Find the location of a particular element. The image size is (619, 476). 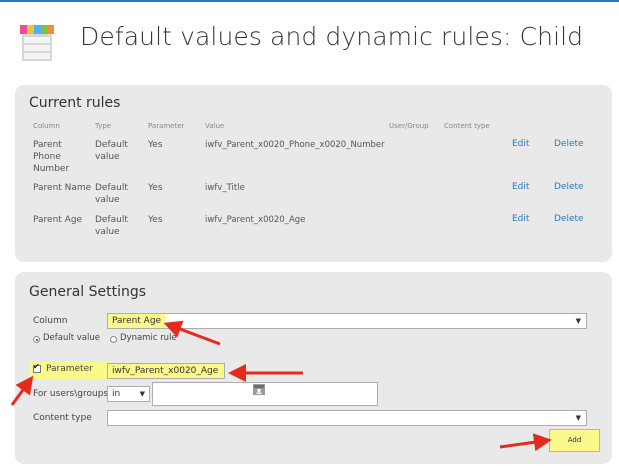

arrow-column is located at coordinates (192, 333).